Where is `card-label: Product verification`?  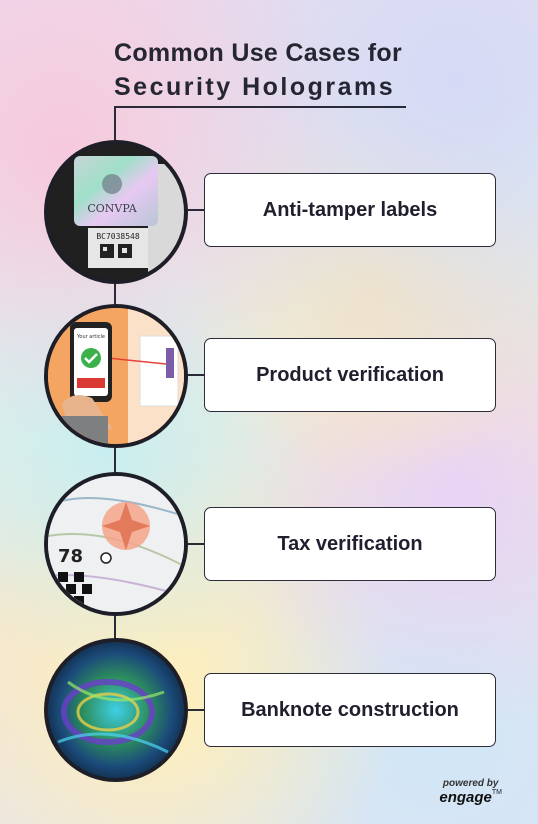
card-label: Product verification is located at coordinates (350, 374).